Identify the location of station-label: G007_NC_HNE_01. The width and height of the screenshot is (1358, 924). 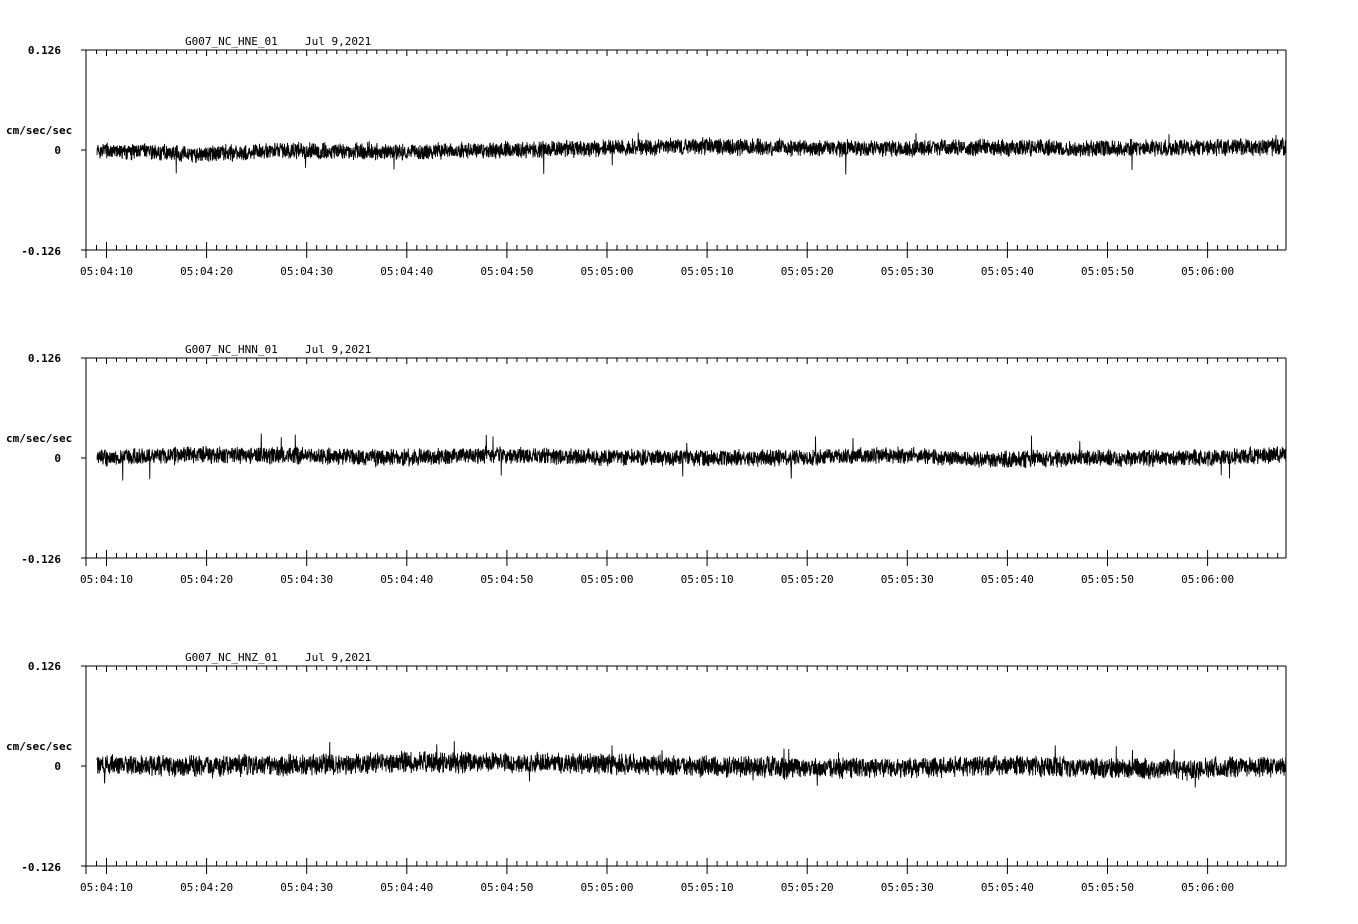
(231, 41).